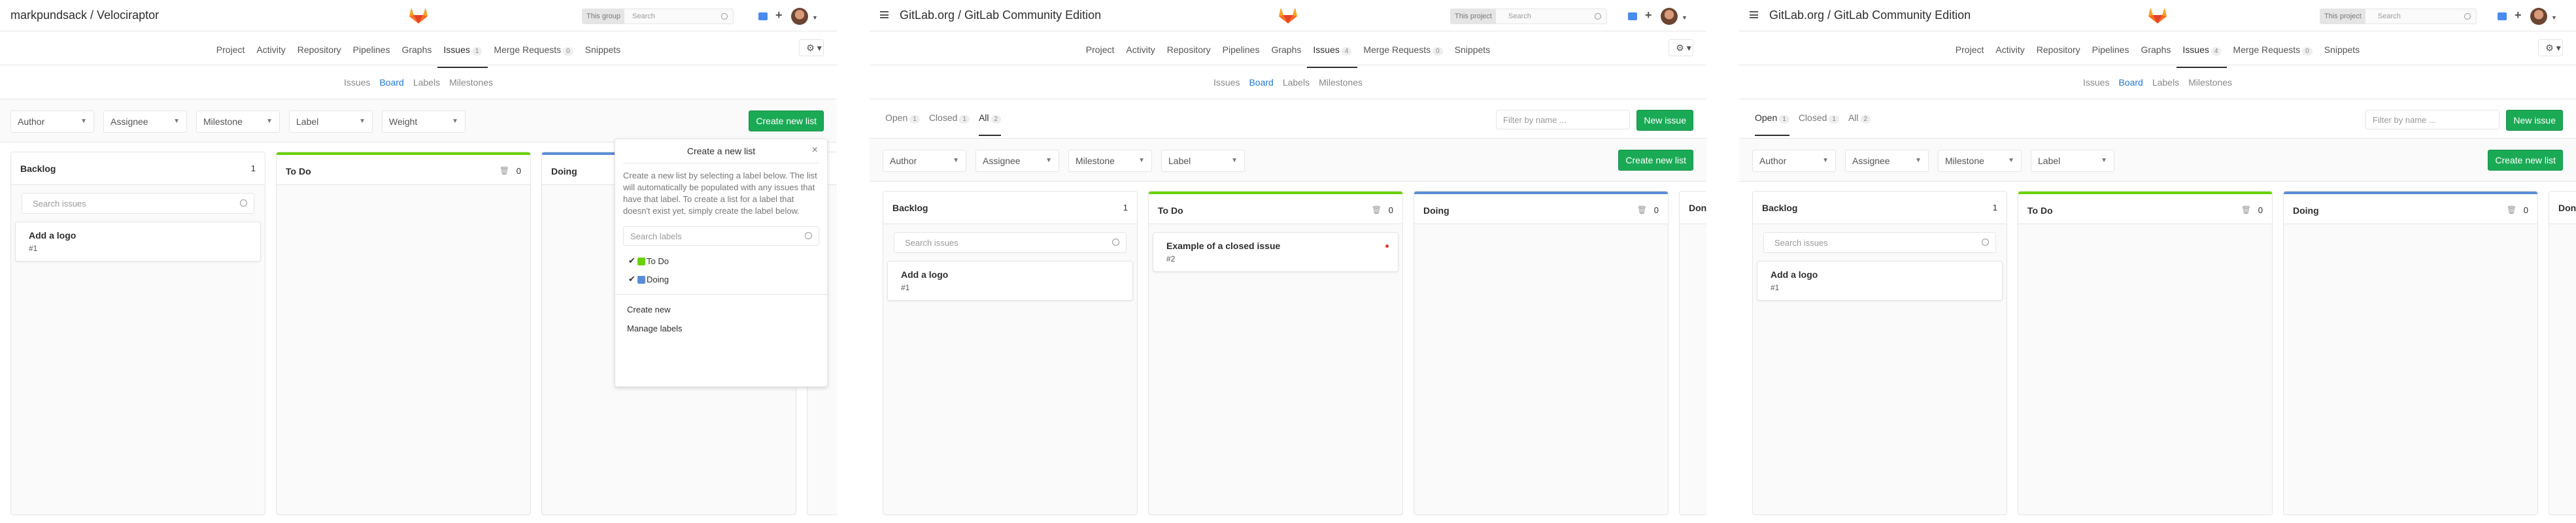 The height and width of the screenshot is (523, 2576). I want to click on project-title: markpundsack / Velociraptor, so click(84, 15).